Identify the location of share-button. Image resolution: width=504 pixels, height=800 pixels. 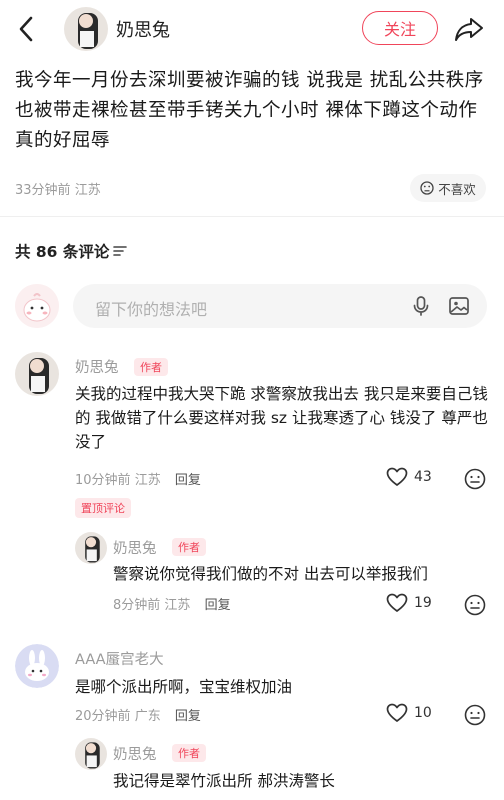
(469, 29).